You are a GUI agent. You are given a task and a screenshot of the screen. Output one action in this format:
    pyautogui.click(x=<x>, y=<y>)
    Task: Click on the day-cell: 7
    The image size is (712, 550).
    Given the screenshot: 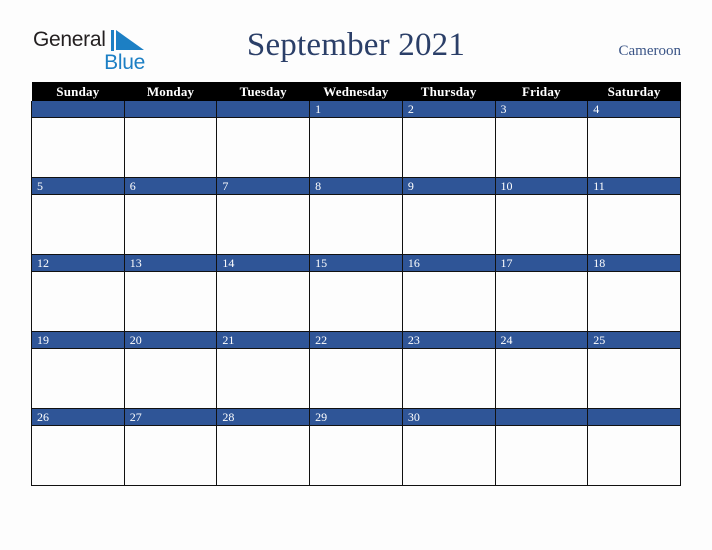 What is the action you would take?
    pyautogui.click(x=263, y=216)
    